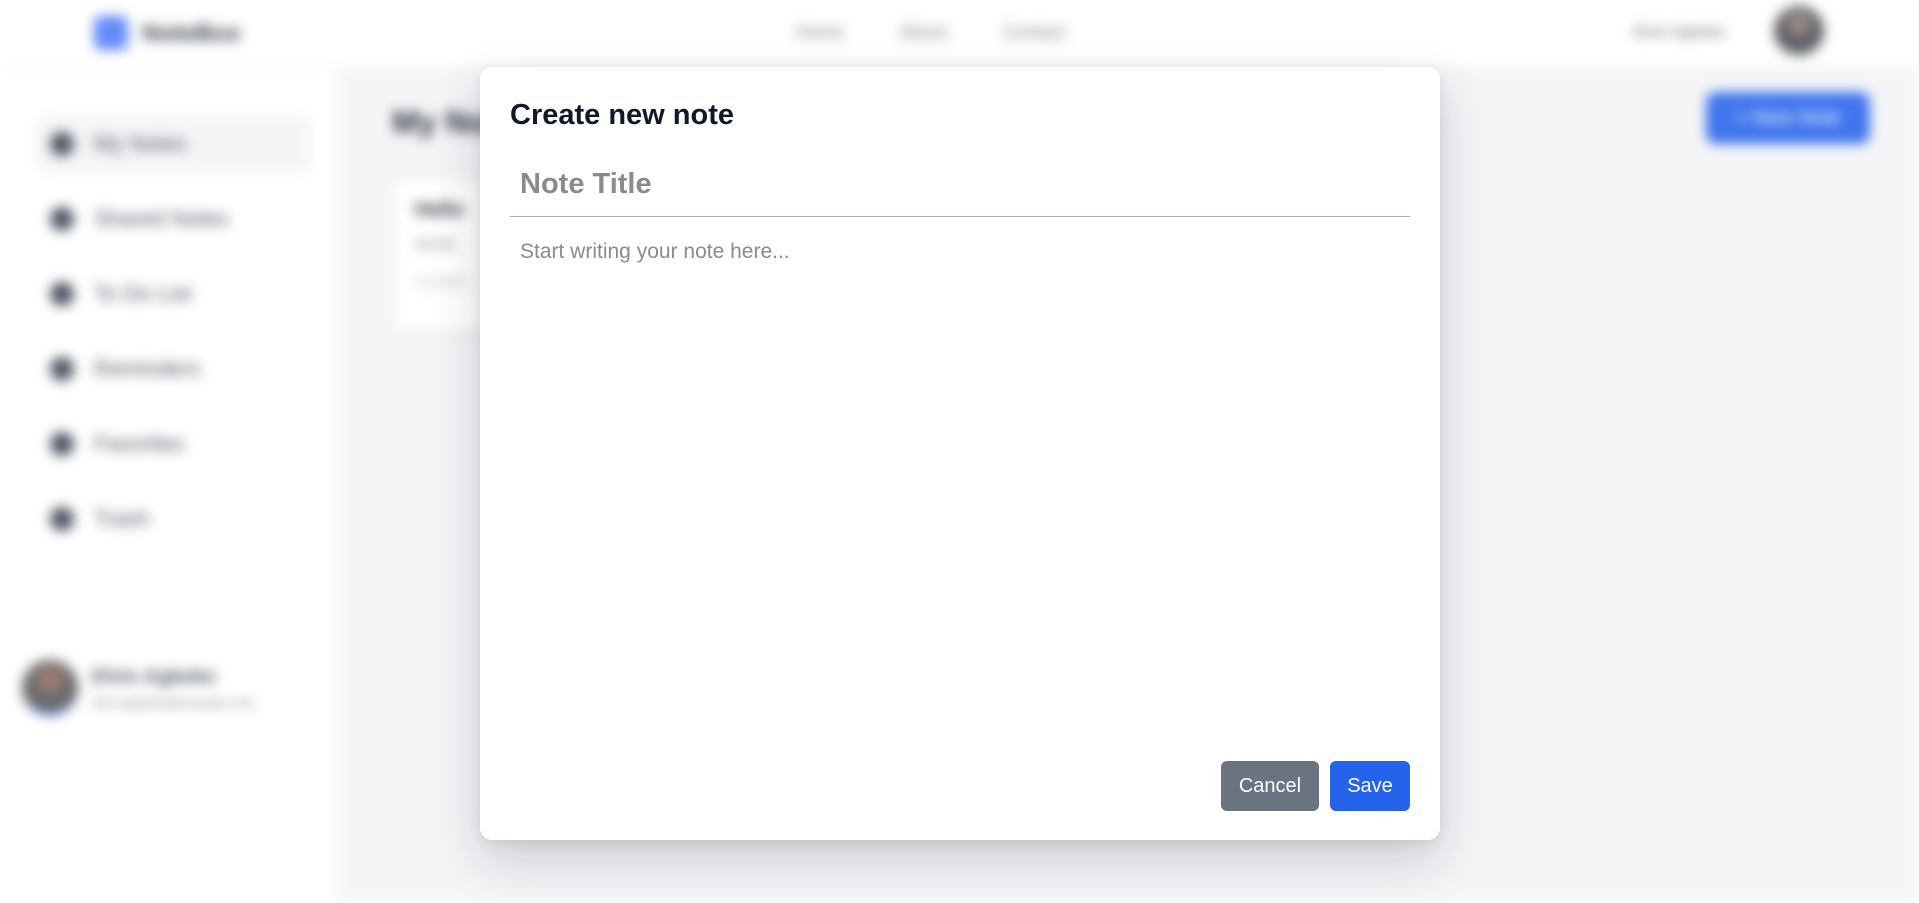 This screenshot has width=1919, height=903. What do you see at coordinates (960, 185) in the screenshot?
I see `note-title-input` at bounding box center [960, 185].